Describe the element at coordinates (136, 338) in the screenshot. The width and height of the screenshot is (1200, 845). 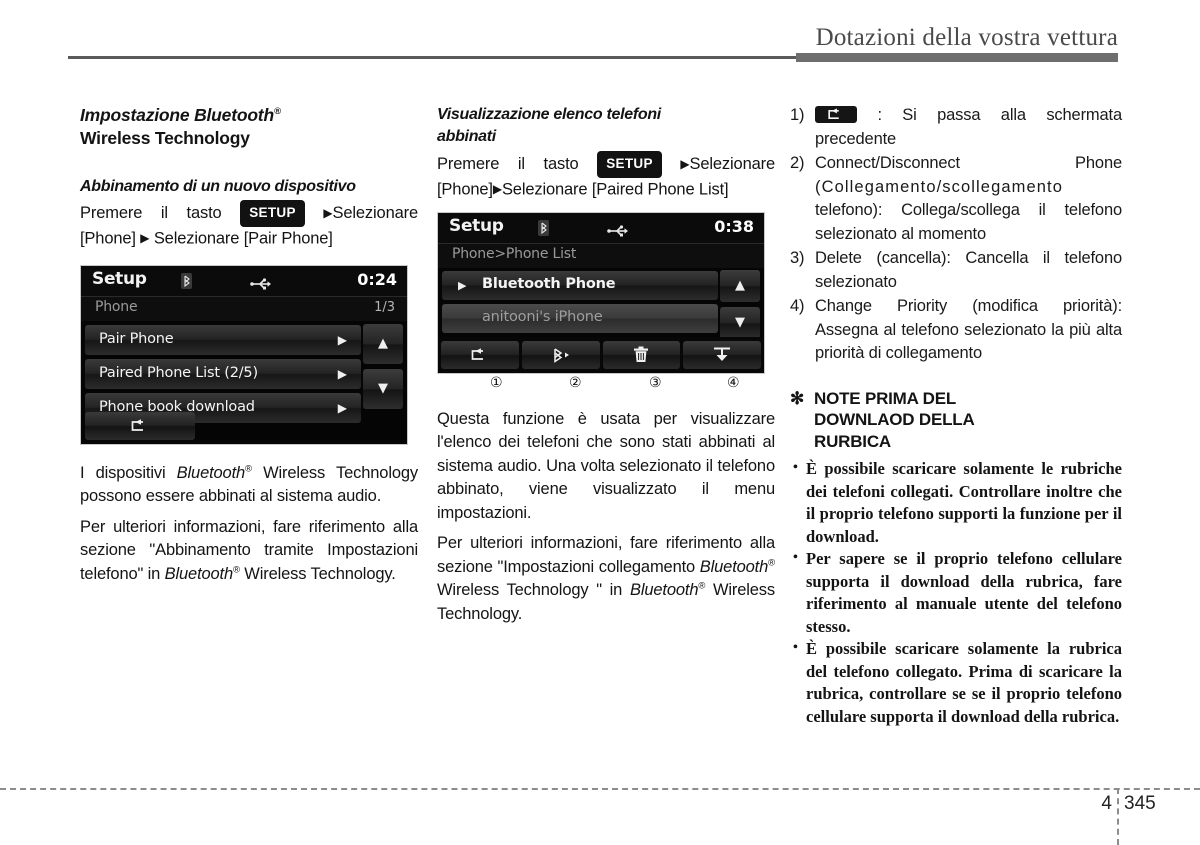
I see `menu-item-label: Pair Phone` at that location.